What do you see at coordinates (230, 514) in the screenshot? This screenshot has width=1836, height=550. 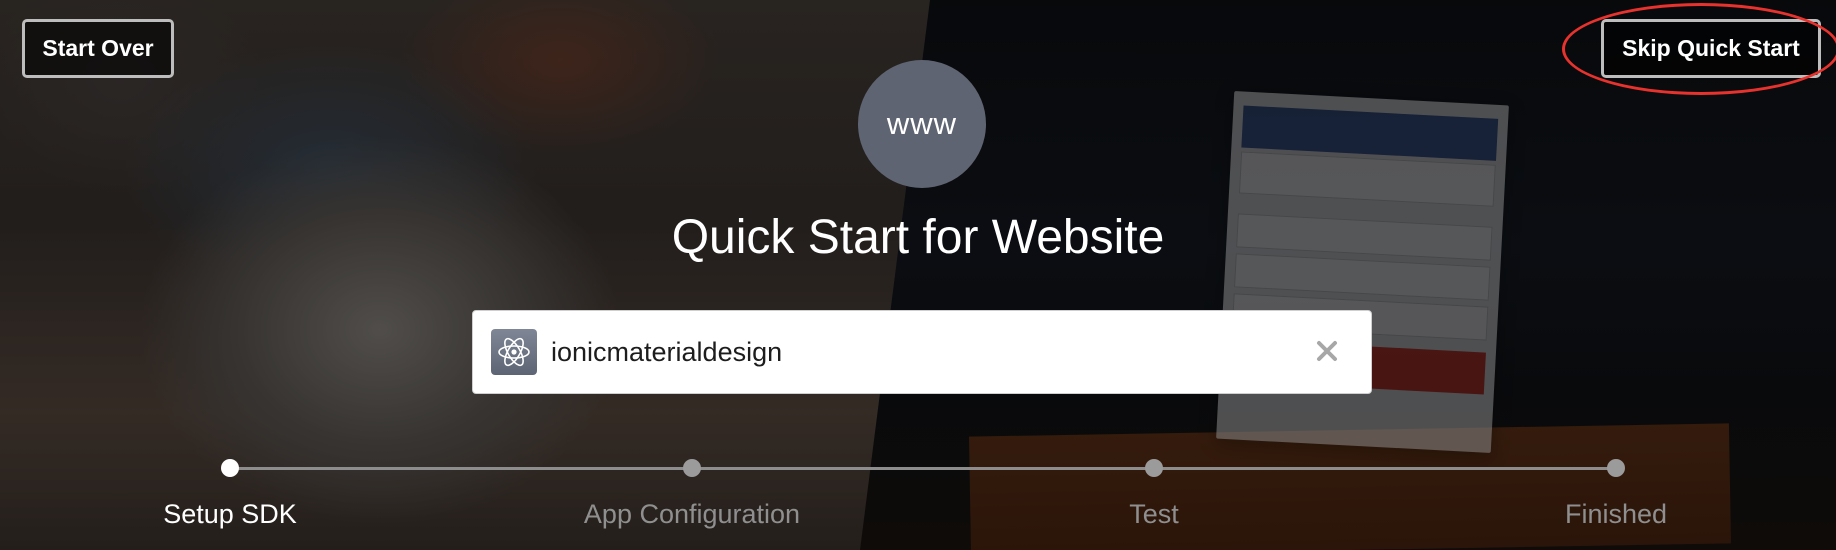 I see `step-label: Setup SDK` at bounding box center [230, 514].